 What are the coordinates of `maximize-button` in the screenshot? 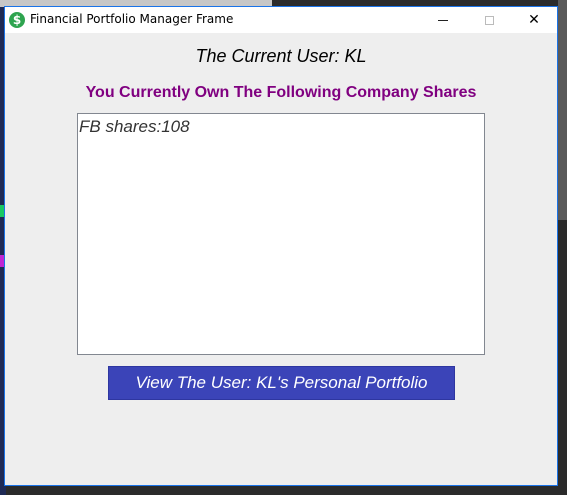 It's located at (489, 20).